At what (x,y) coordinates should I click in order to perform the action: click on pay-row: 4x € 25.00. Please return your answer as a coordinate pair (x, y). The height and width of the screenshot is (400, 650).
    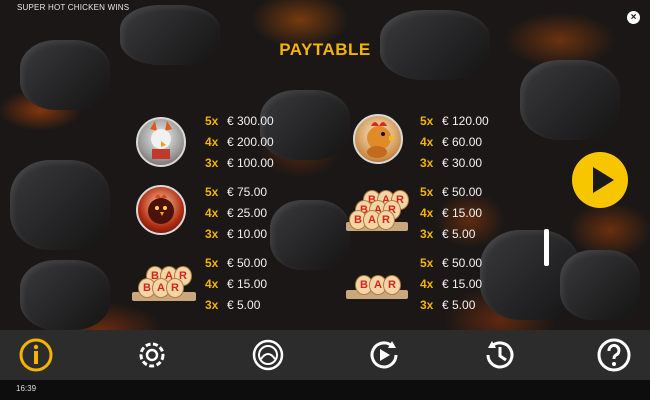
    Looking at the image, I should click on (236, 213).